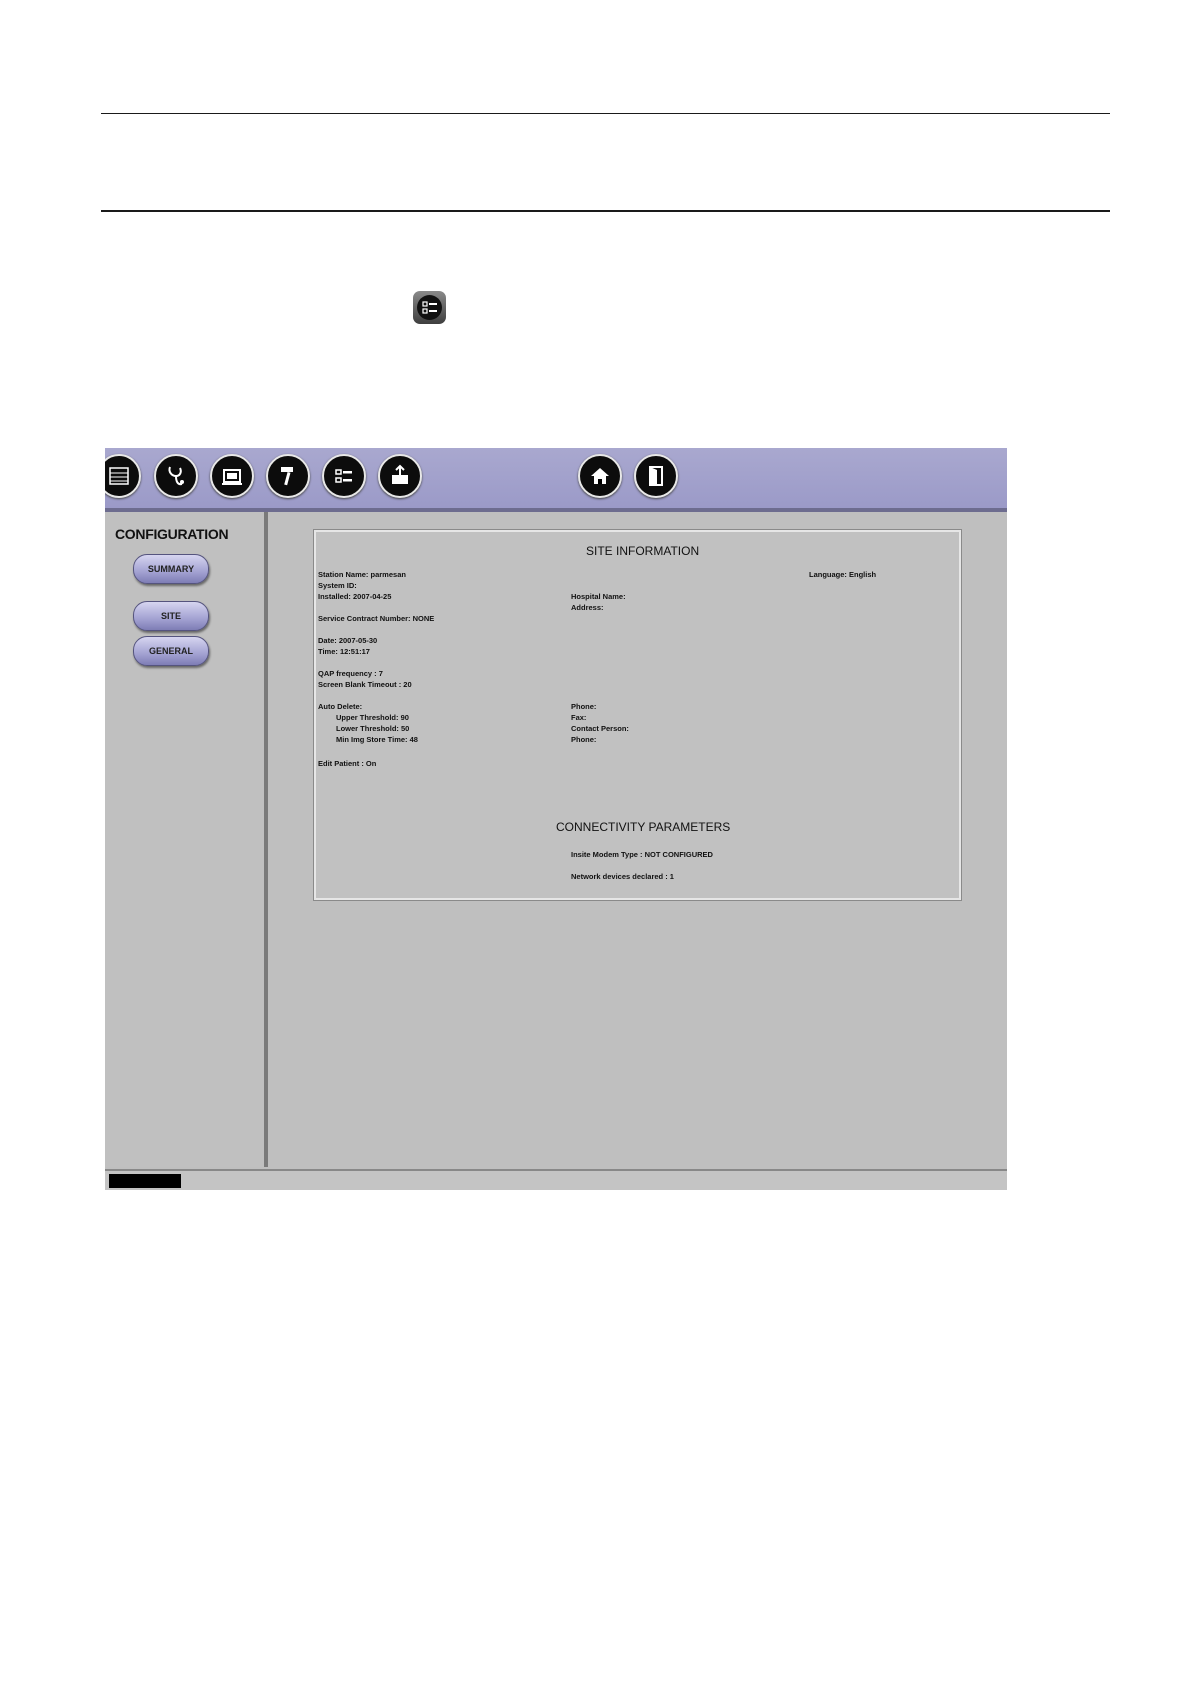  What do you see at coordinates (340, 706) in the screenshot?
I see `auto-delete: Auto Delete:` at bounding box center [340, 706].